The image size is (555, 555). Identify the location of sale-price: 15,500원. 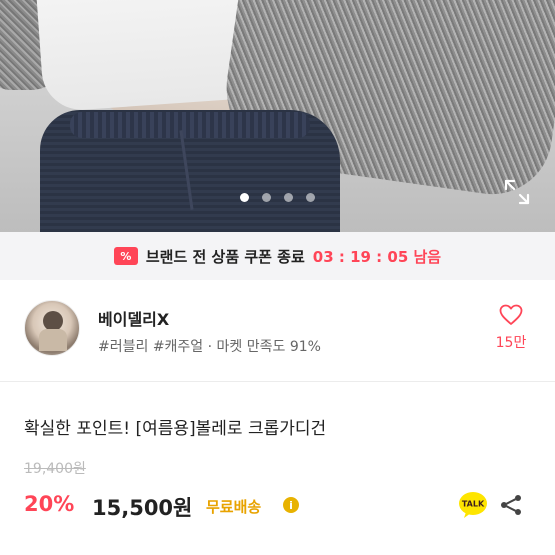
(142, 508).